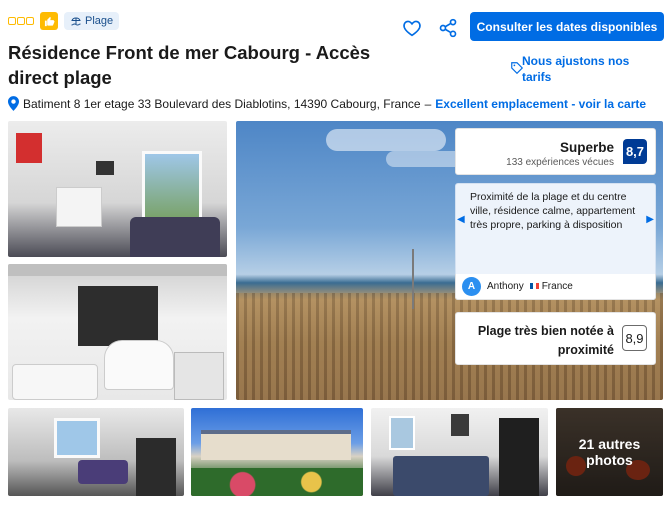 This screenshot has height=505, width=672. Describe the element at coordinates (560, 162) in the screenshot. I see `reviews-count: 133 expériences vécues` at that location.